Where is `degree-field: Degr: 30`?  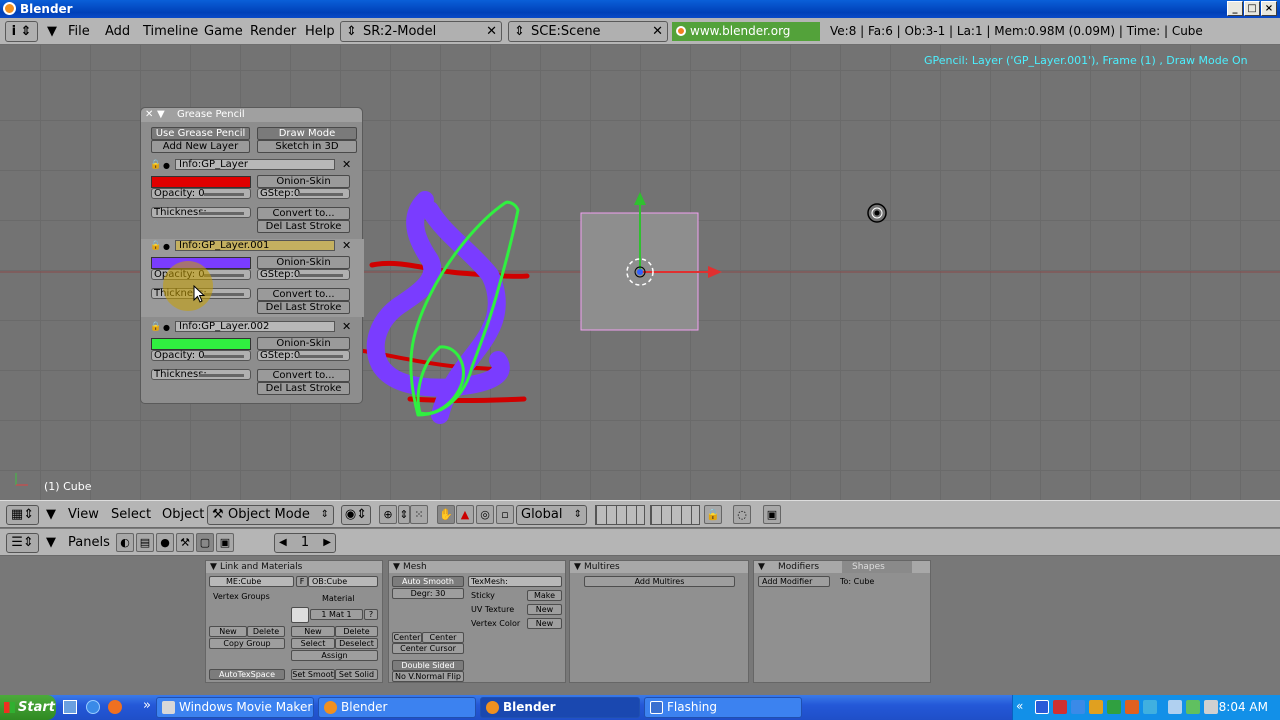
degree-field: Degr: 30 is located at coordinates (428, 593).